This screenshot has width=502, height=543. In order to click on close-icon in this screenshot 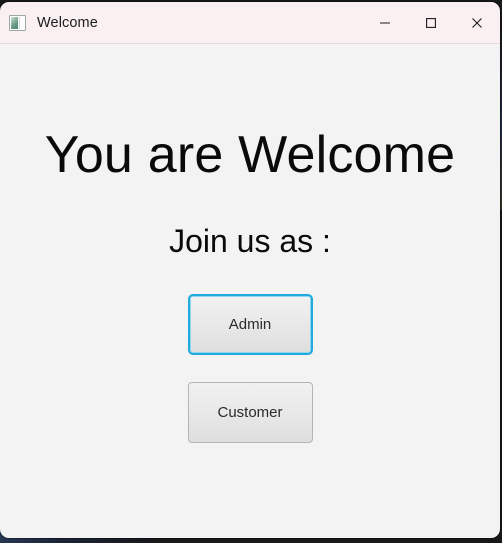, I will do `click(477, 22)`.